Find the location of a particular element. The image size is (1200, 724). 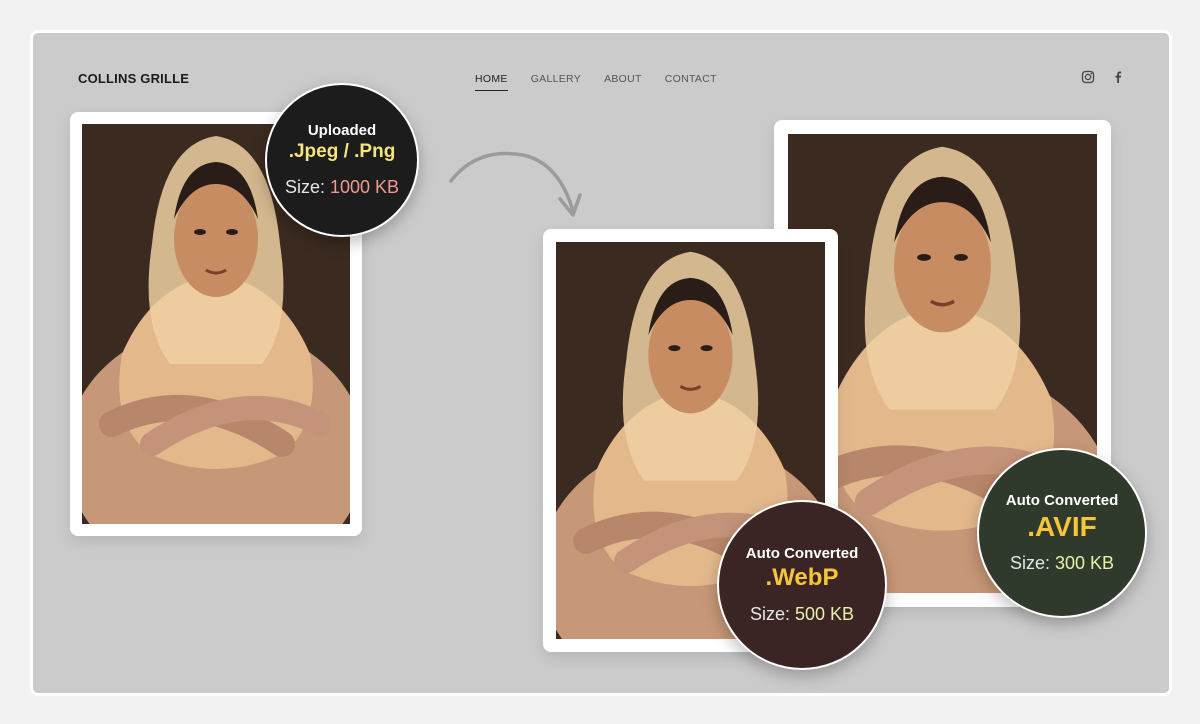

uploaded-badge: Uploaded .Jpeg / .Png Size: 1000 KB is located at coordinates (342, 160).